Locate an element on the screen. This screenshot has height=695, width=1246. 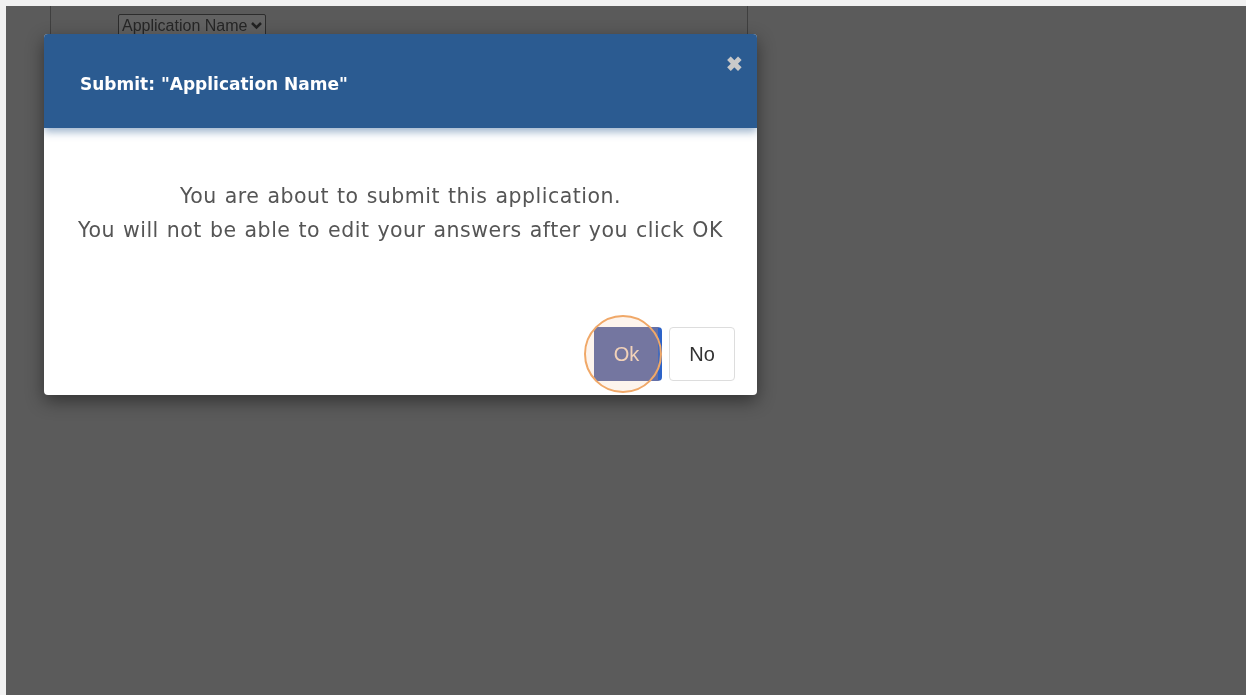
close-button: ✖ is located at coordinates (734, 64).